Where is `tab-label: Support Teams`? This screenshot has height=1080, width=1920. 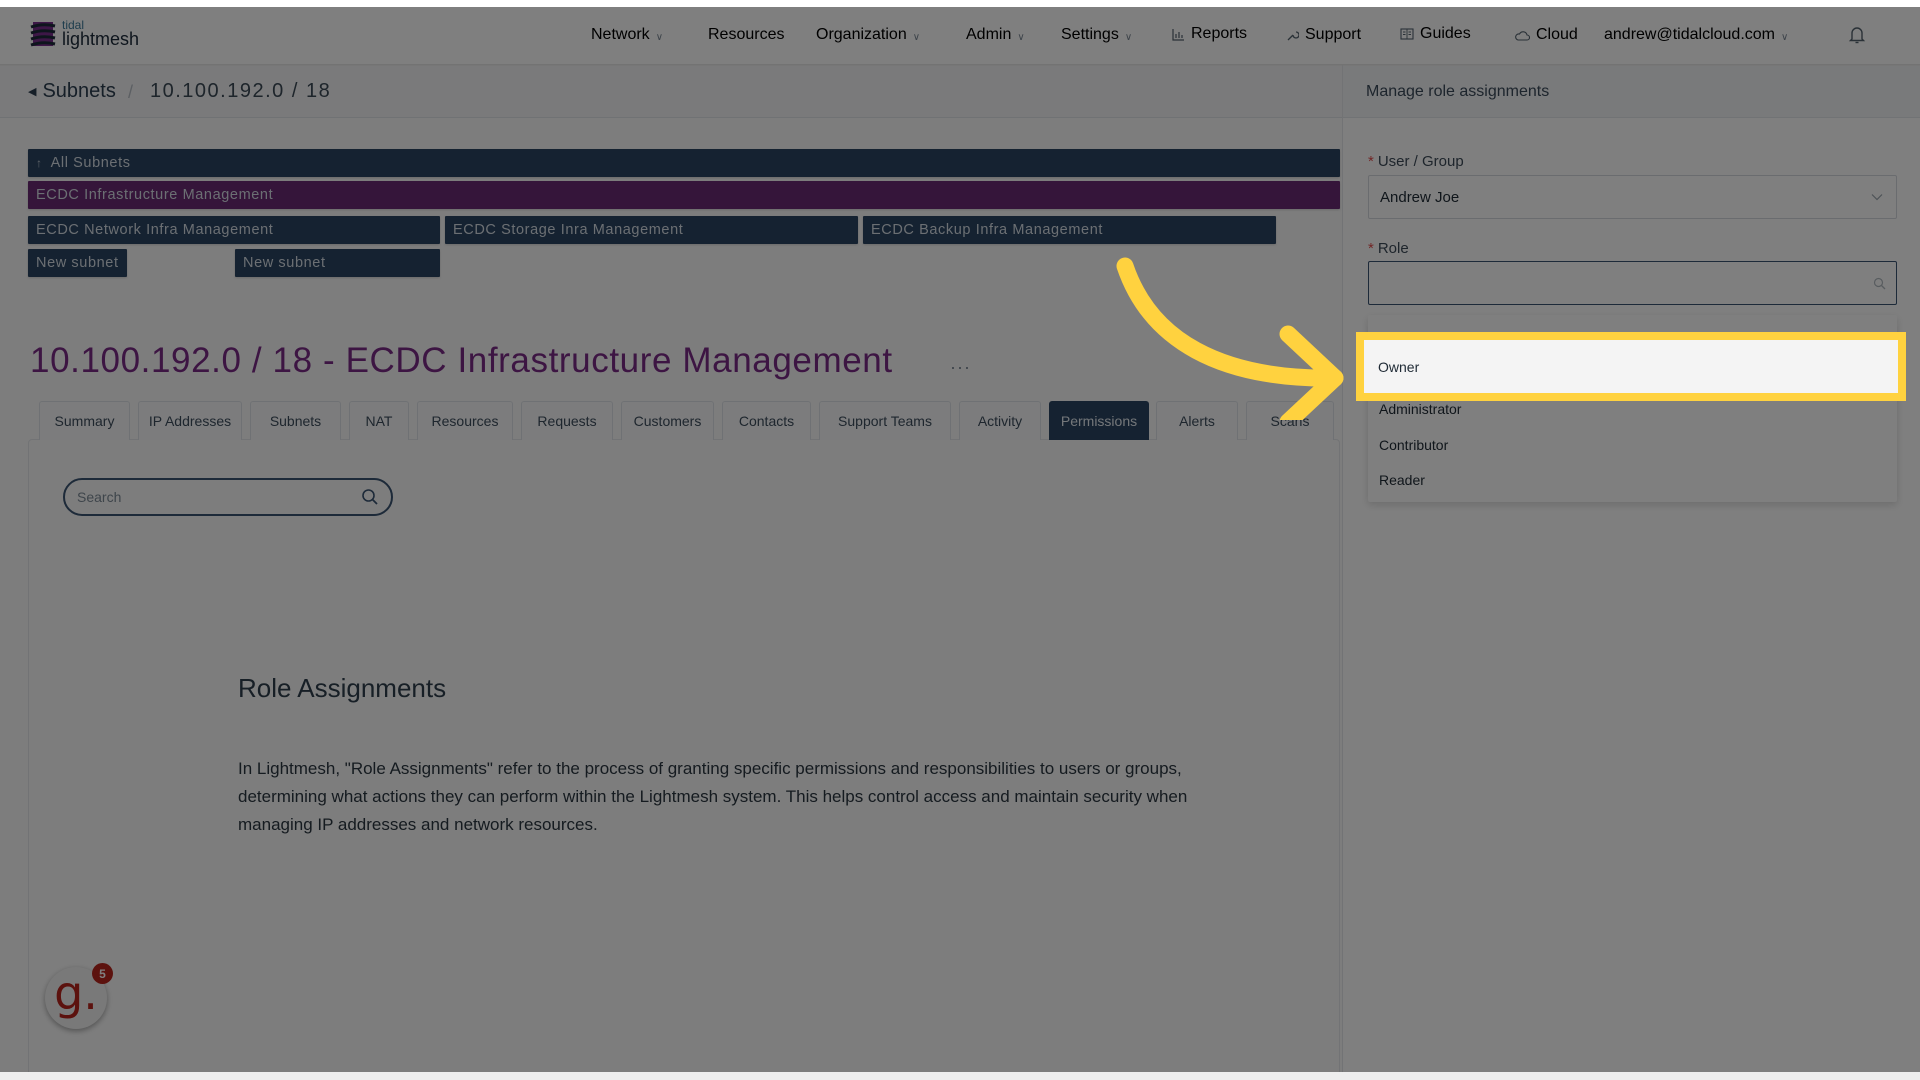
tab-label: Support Teams is located at coordinates (885, 421).